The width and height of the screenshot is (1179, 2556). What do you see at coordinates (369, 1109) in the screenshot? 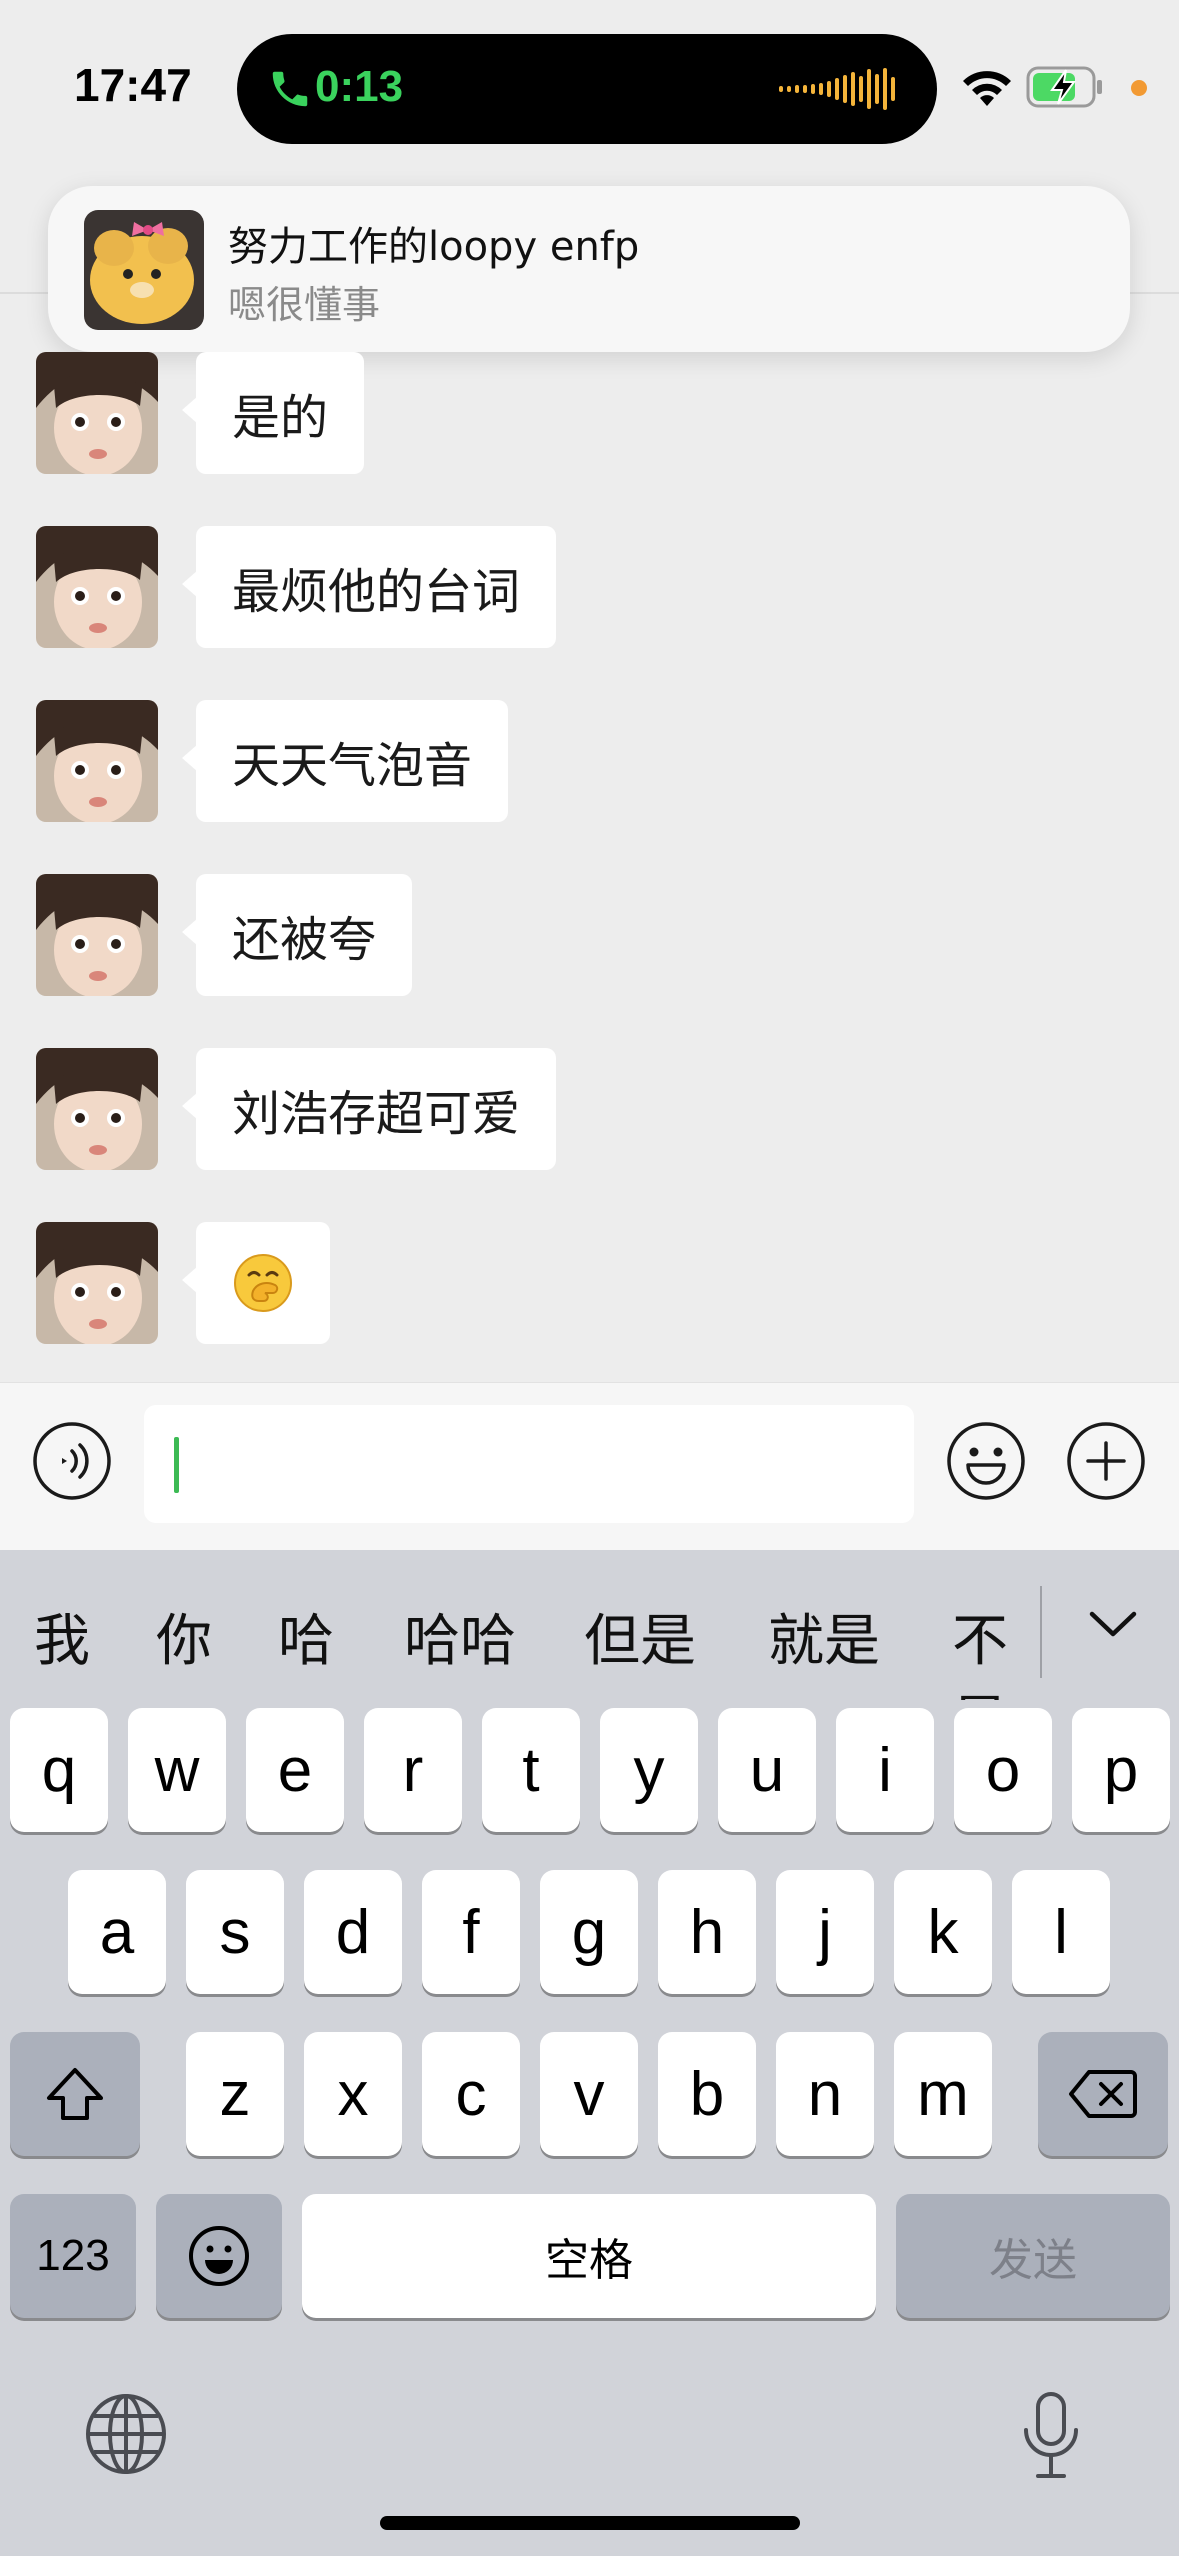
I see `message-bubble: 刘浩存超可爱` at bounding box center [369, 1109].